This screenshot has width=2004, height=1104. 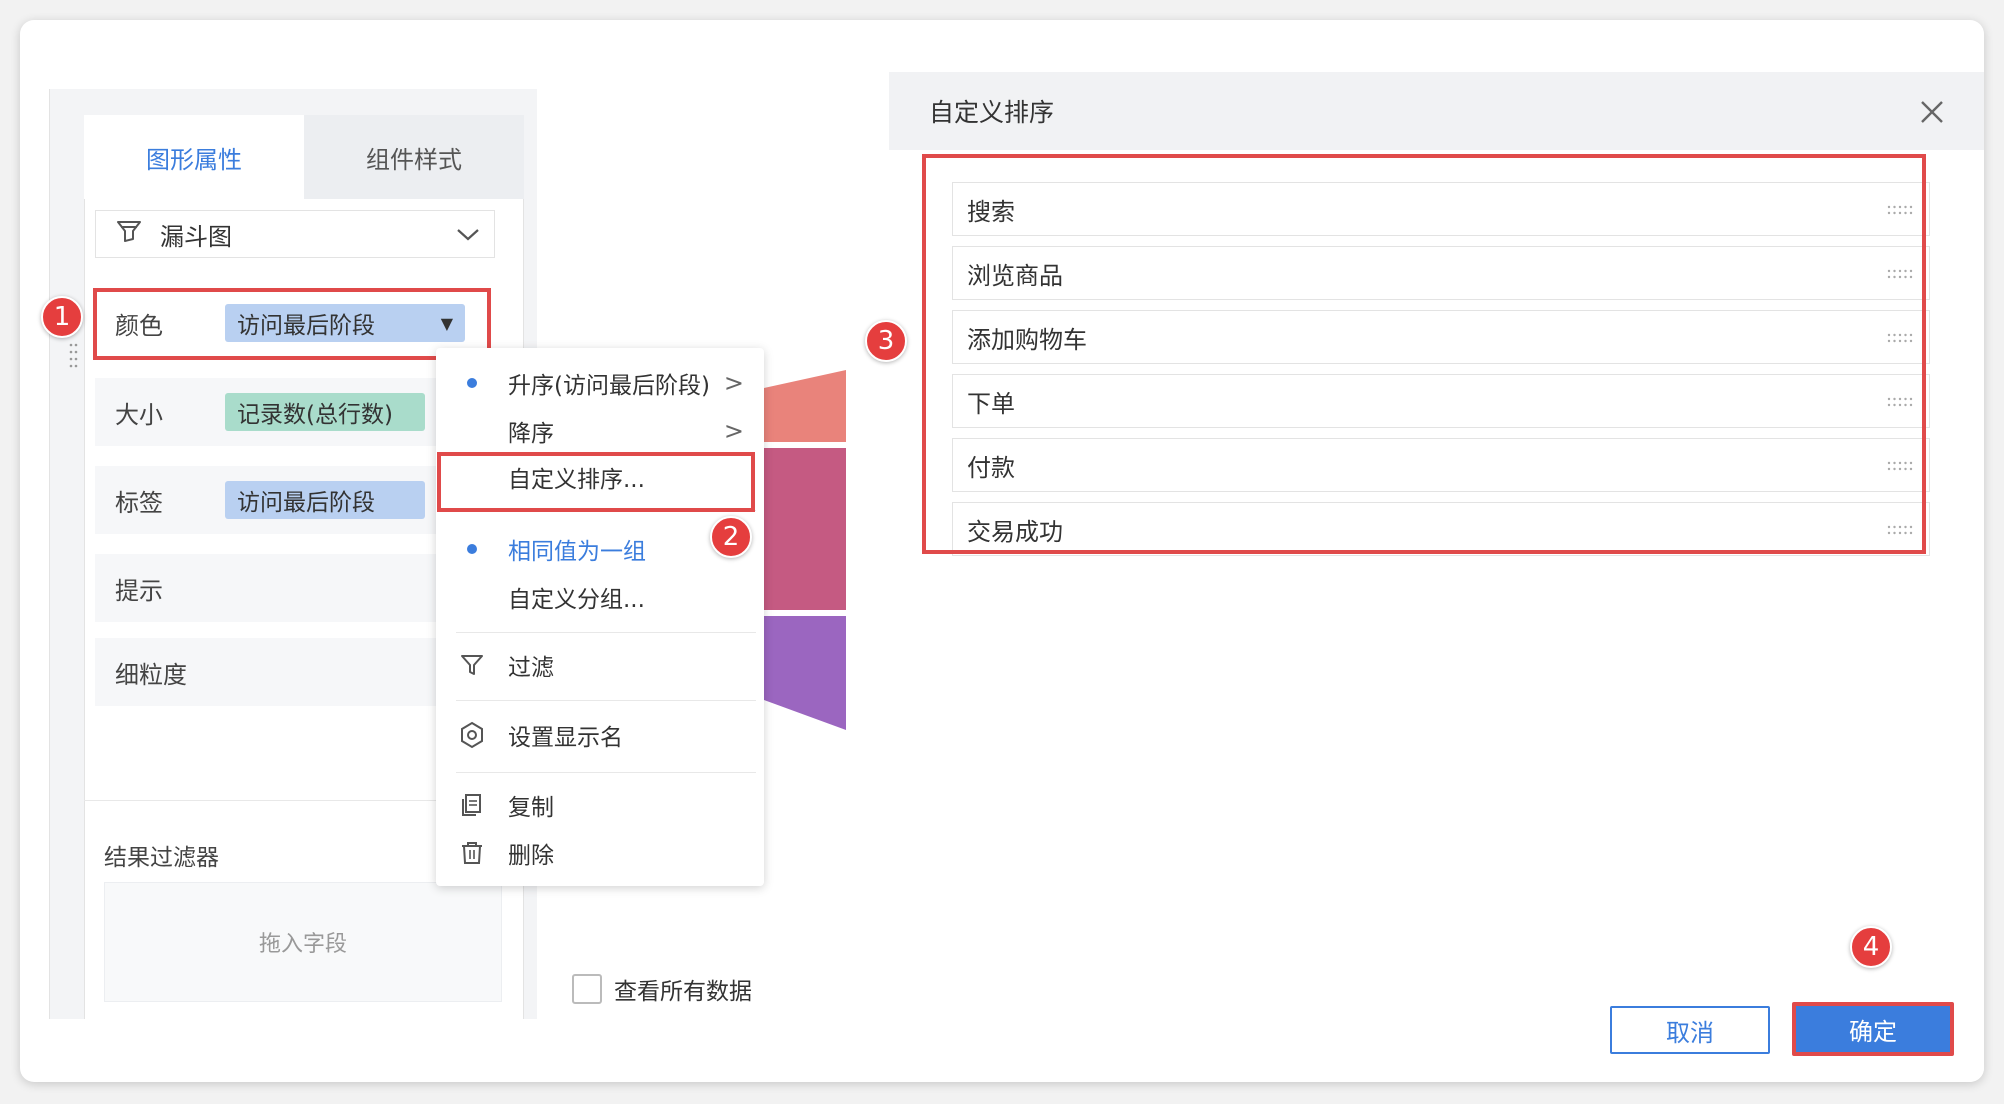 I want to click on copy-icon, so click(x=472, y=805).